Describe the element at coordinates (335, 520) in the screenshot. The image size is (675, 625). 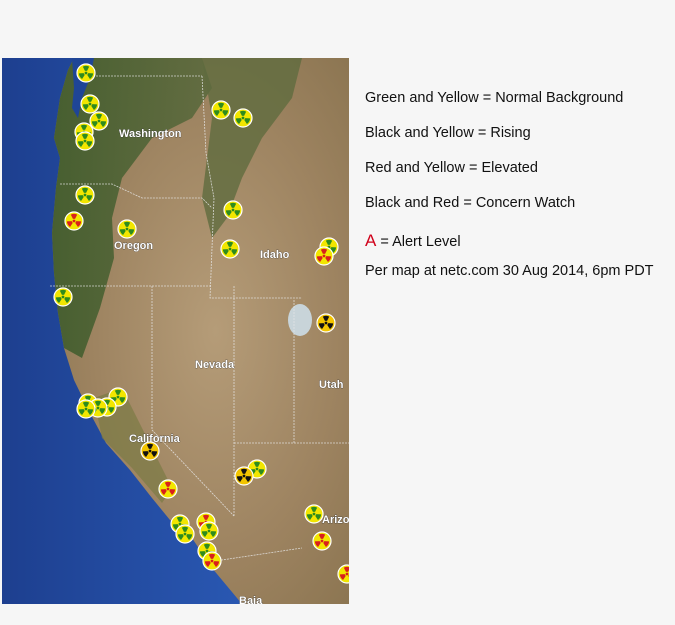
I see `label-arizona: Arizona` at that location.